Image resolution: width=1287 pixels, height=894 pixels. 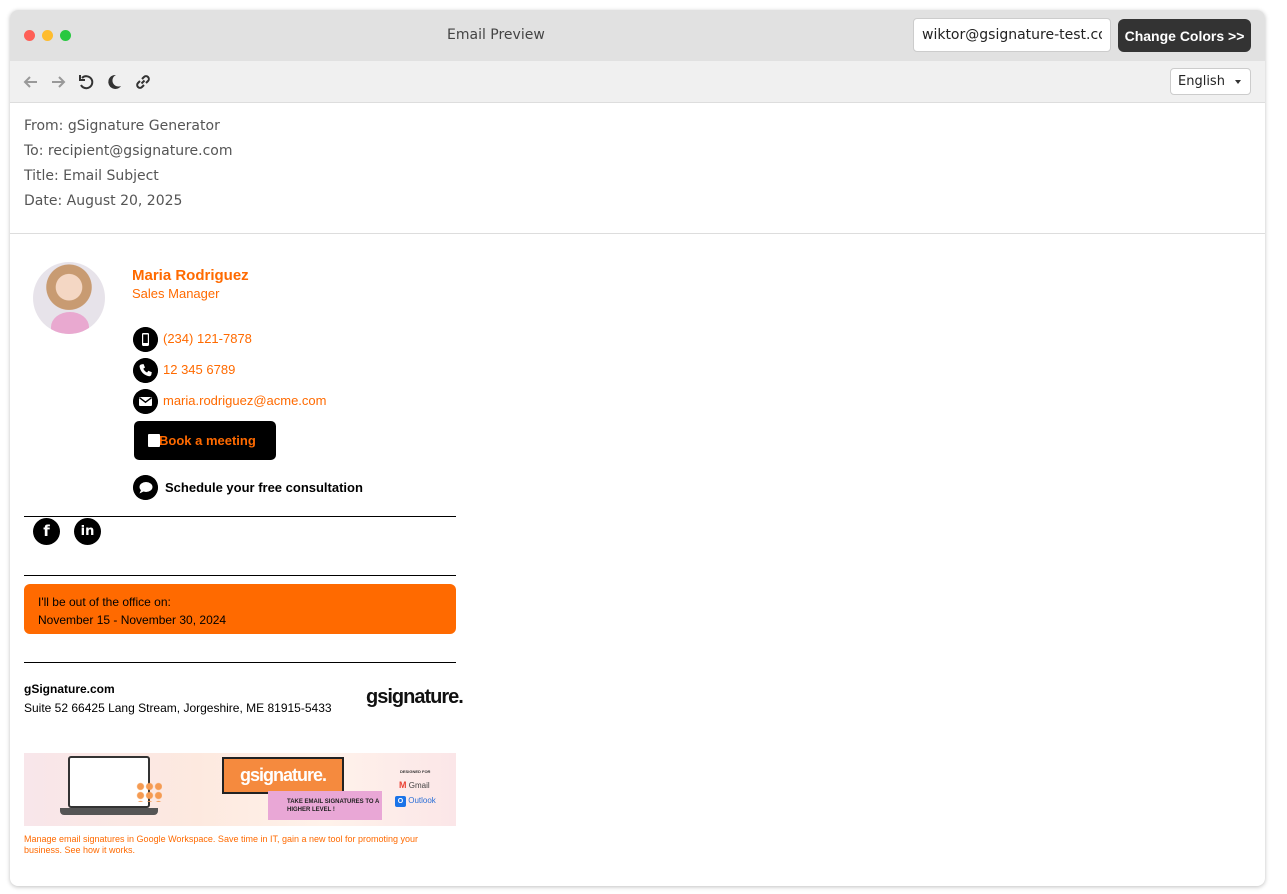 I want to click on header-date: Date: August 20, 2025, so click(x=103, y=201).